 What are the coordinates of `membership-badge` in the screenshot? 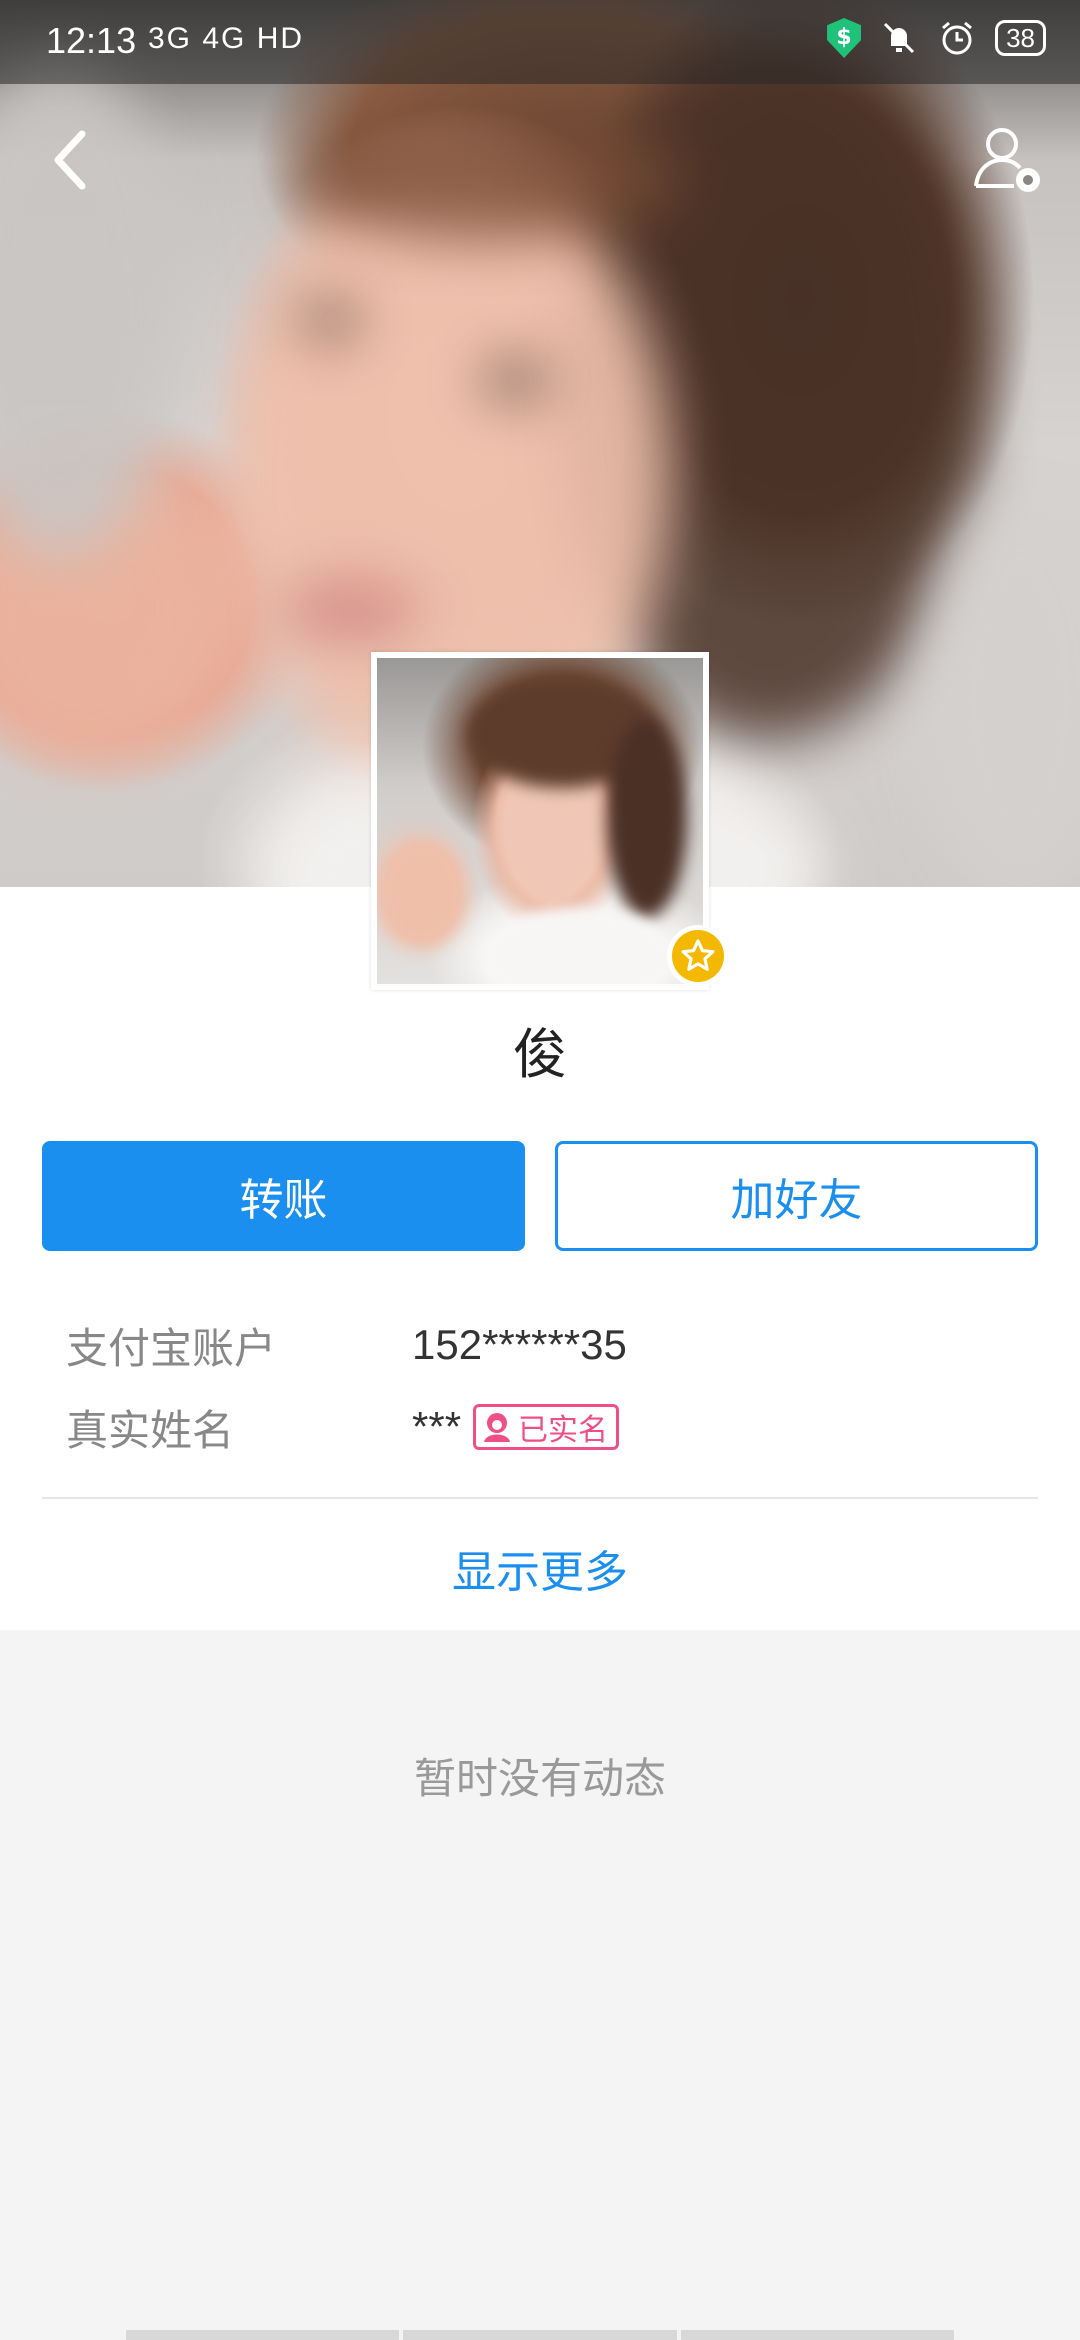 It's located at (698, 956).